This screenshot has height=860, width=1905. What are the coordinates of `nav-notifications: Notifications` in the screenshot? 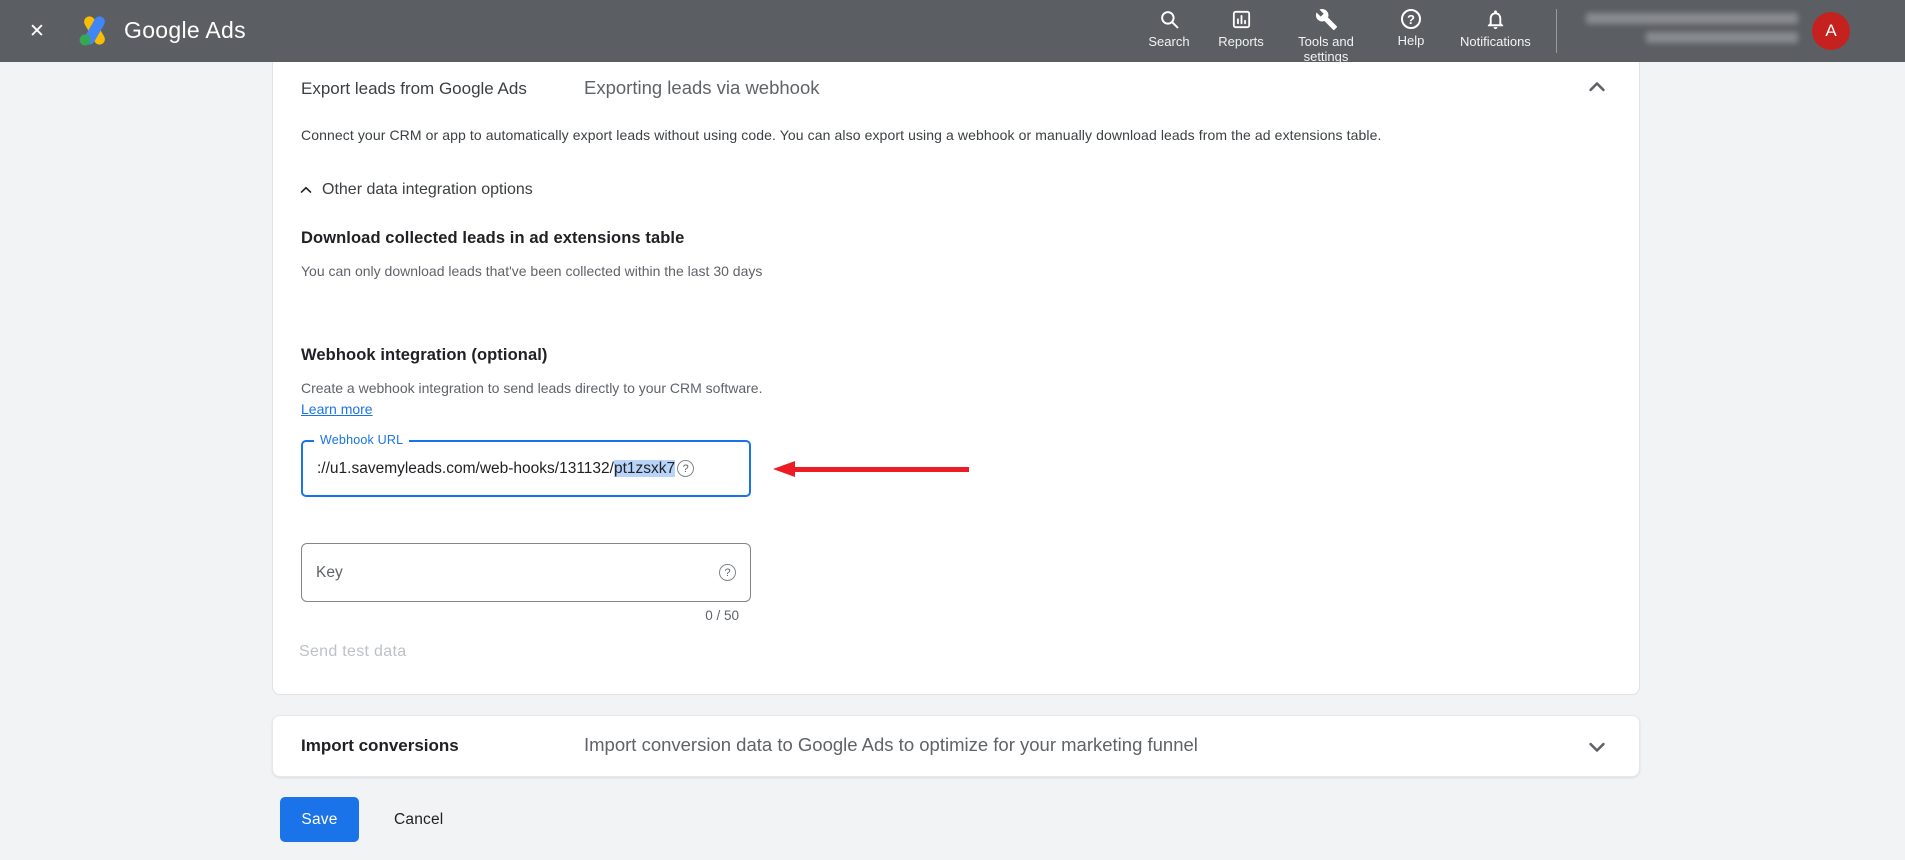 It's located at (1495, 36).